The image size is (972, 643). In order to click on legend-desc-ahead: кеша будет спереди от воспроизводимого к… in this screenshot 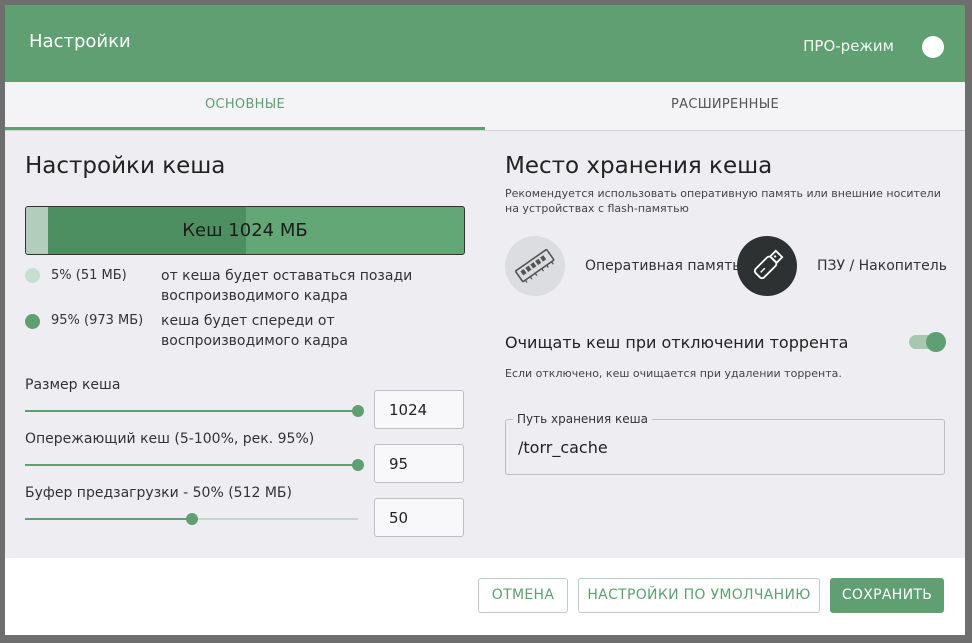, I will do `click(254, 331)`.